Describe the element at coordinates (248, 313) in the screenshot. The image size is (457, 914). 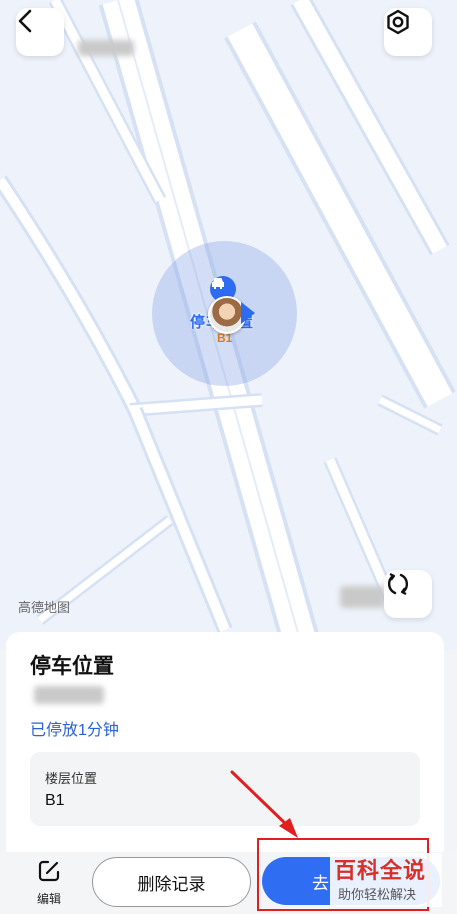
I see `heading-arrow-icon` at that location.